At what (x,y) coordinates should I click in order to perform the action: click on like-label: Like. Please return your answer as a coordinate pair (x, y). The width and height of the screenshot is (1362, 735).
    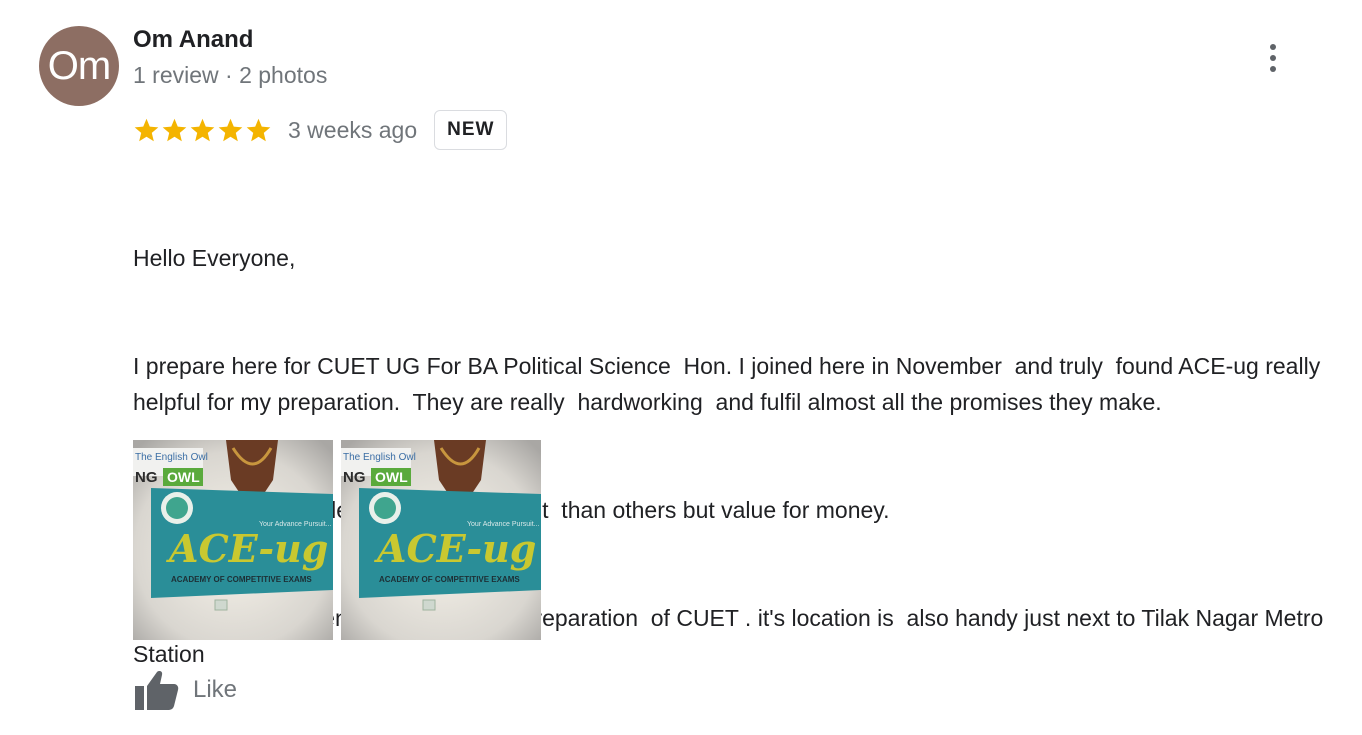
    Looking at the image, I should click on (215, 689).